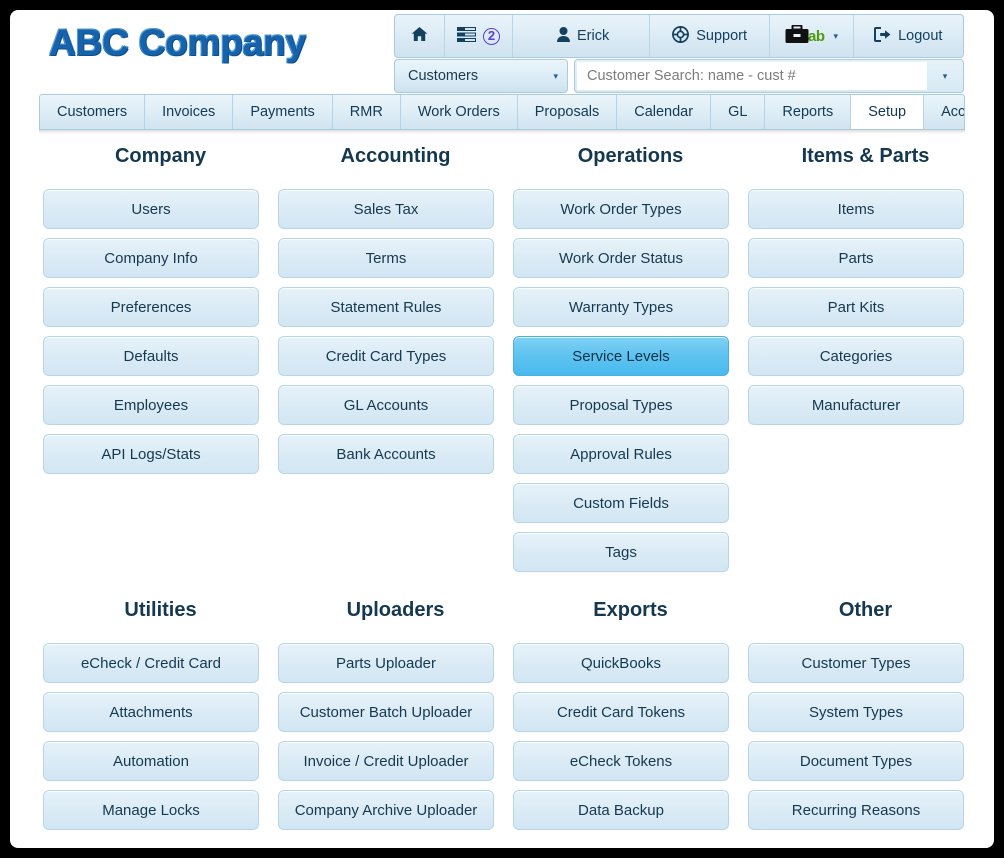 This screenshot has height=858, width=1004. I want to click on home-button, so click(420, 36).